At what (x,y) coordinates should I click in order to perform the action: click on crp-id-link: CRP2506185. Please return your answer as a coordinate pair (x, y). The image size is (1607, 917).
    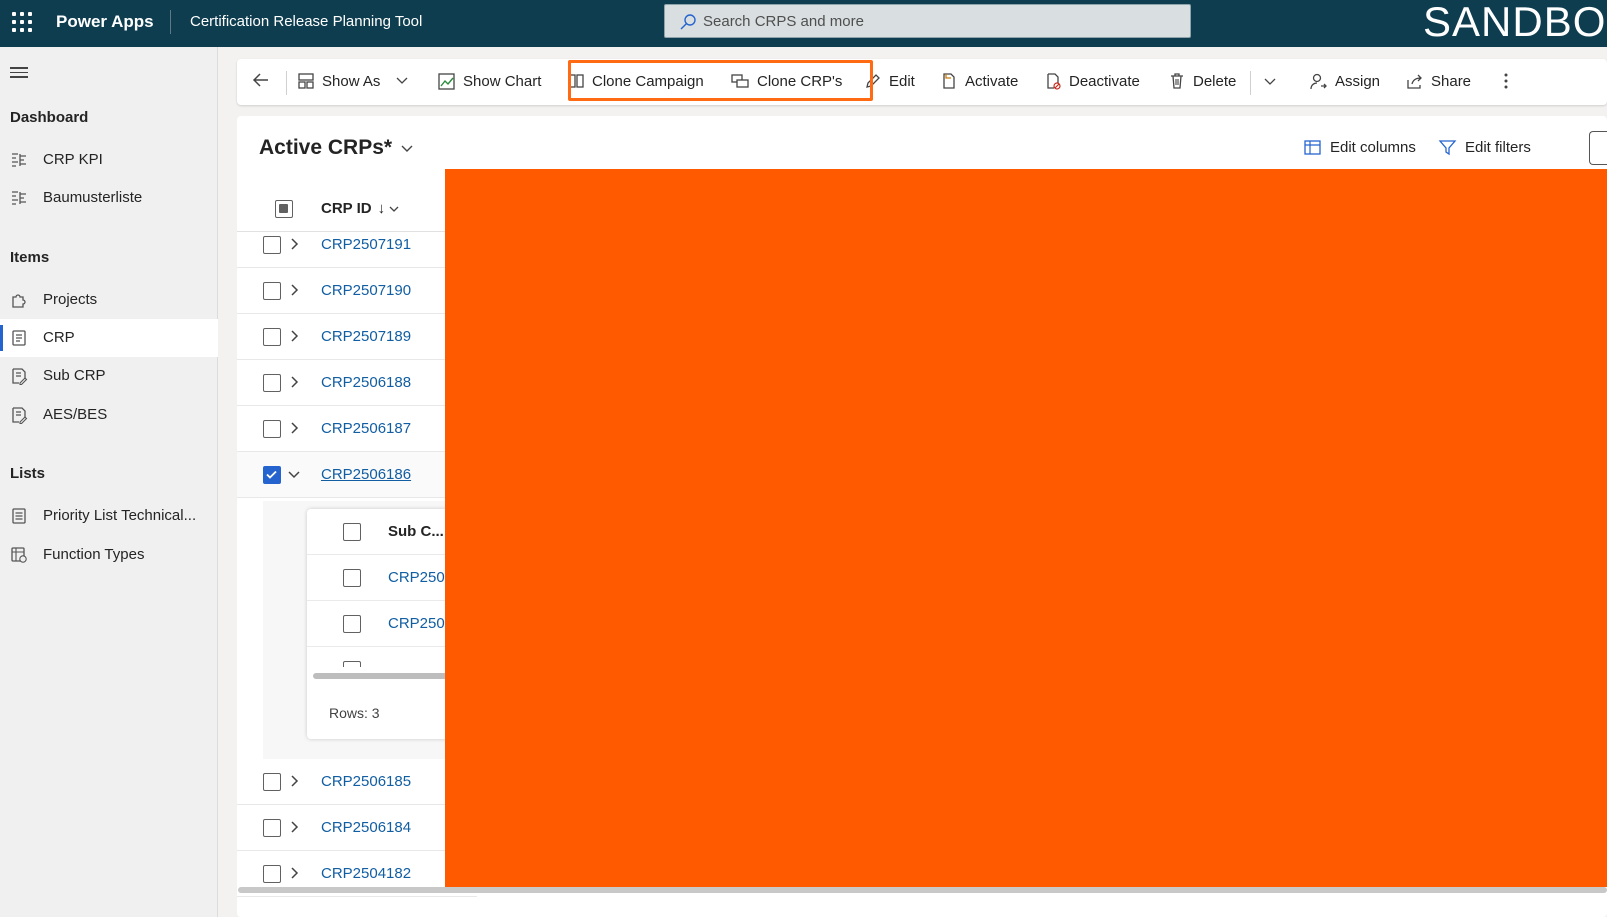
    Looking at the image, I should click on (366, 781).